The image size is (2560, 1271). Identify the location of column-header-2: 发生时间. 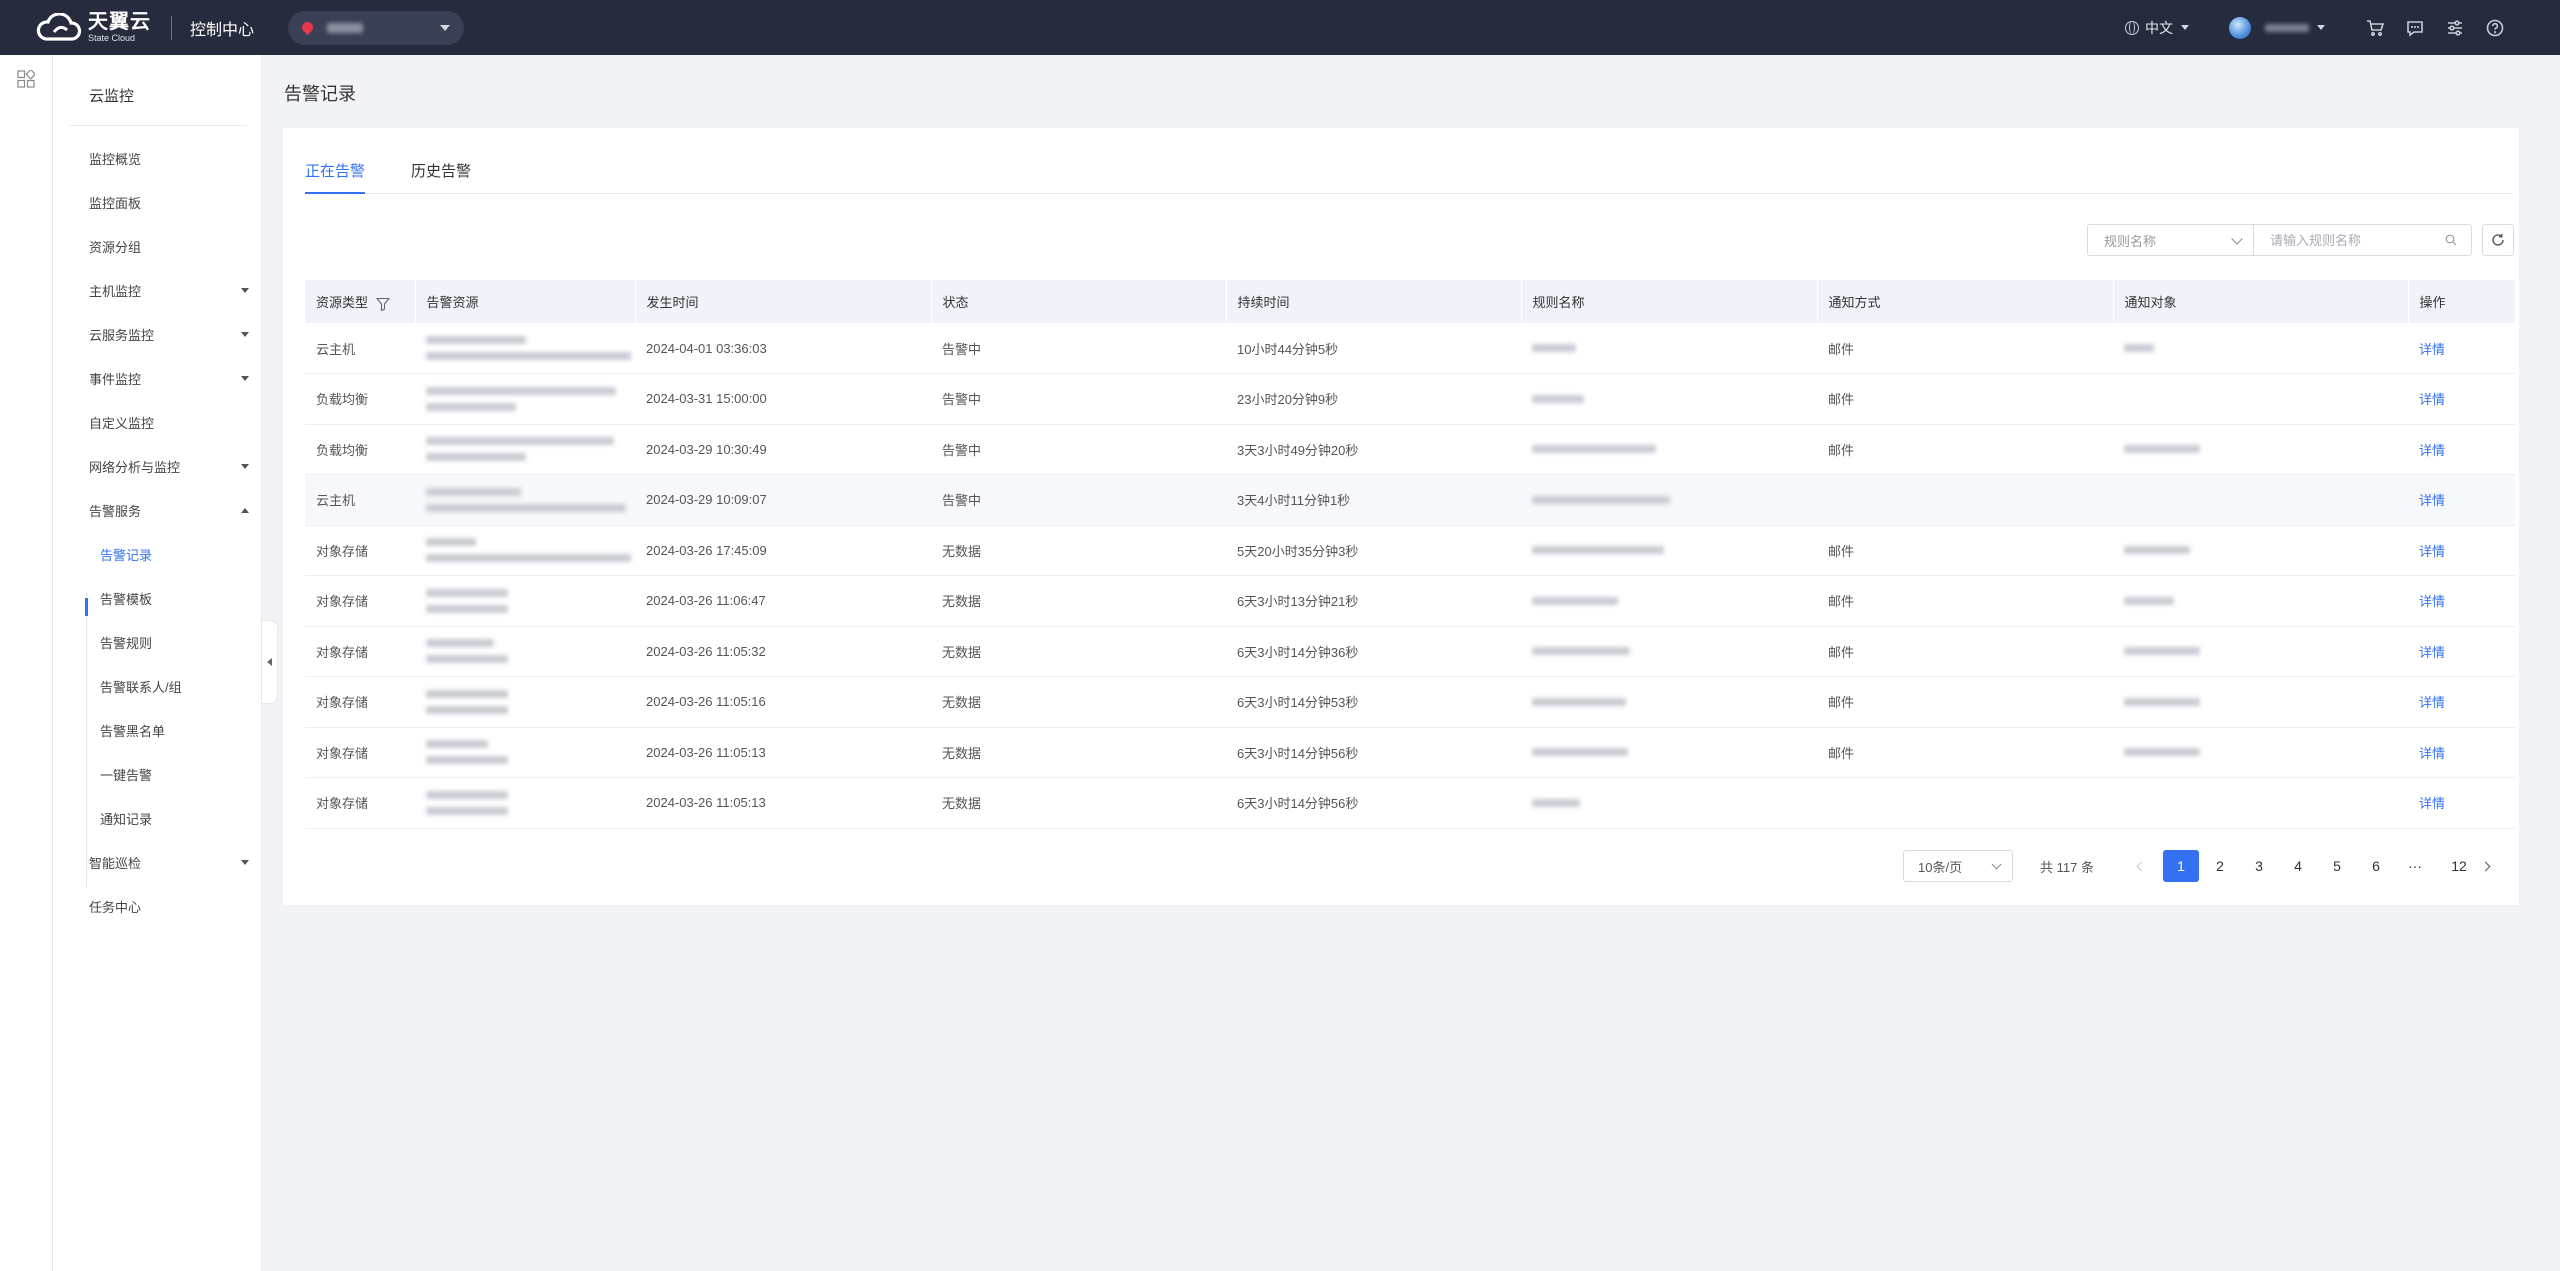
(783, 301).